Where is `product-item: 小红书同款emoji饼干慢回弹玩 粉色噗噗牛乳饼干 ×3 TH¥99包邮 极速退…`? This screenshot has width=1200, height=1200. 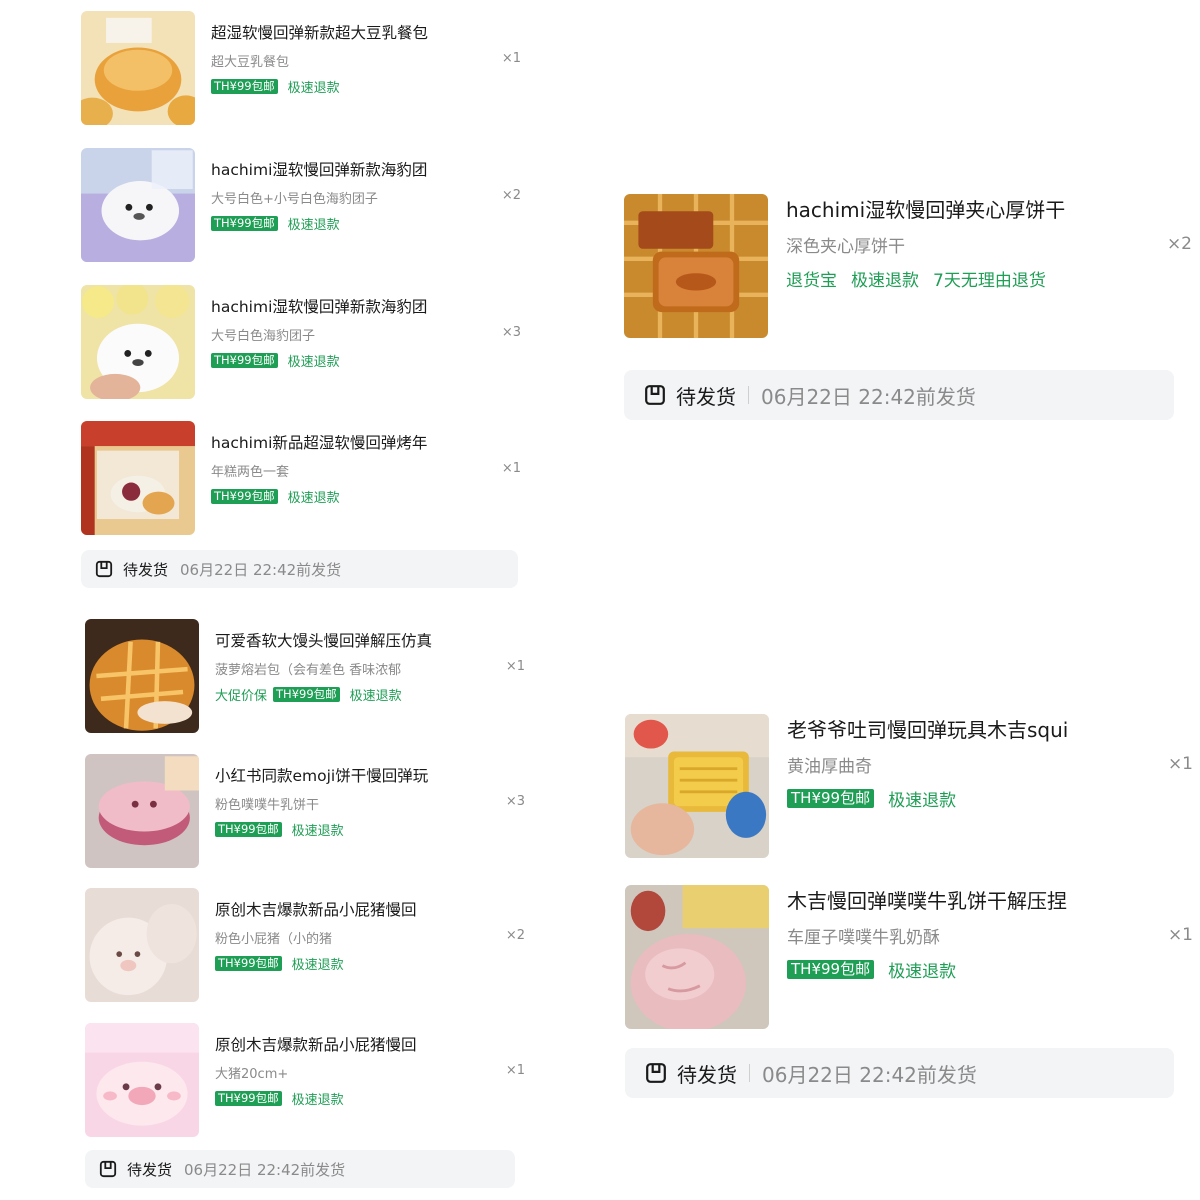 product-item: 小红书同款emoji饼干慢回弹玩 粉色噗噗牛乳饼干 ×3 TH¥99包邮 极速退… is located at coordinates (305, 811).